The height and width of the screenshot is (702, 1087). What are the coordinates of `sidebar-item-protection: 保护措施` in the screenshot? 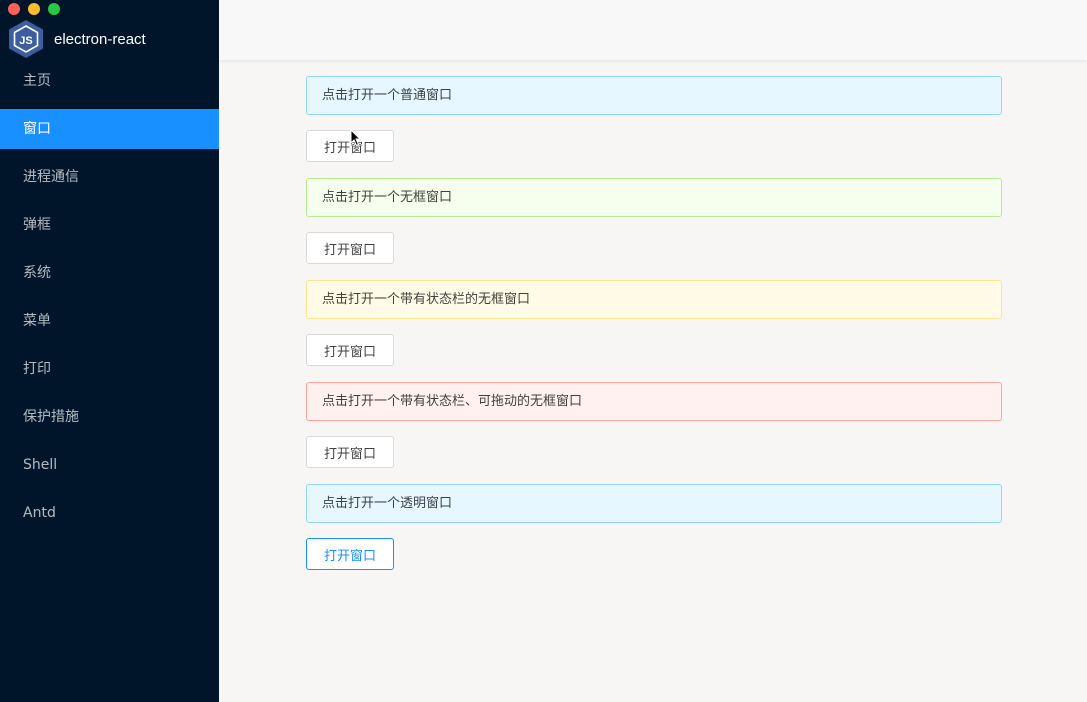 It's located at (109, 417).